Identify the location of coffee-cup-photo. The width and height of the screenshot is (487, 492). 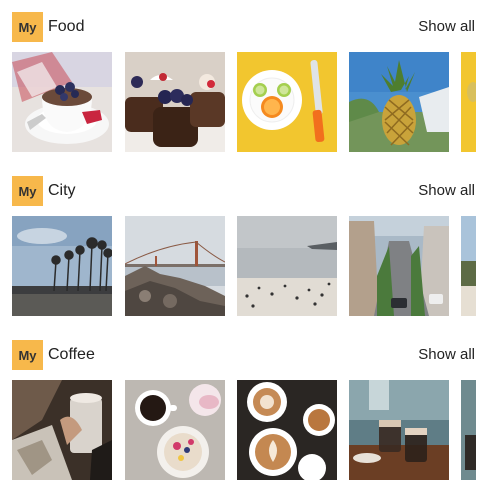
(62, 102).